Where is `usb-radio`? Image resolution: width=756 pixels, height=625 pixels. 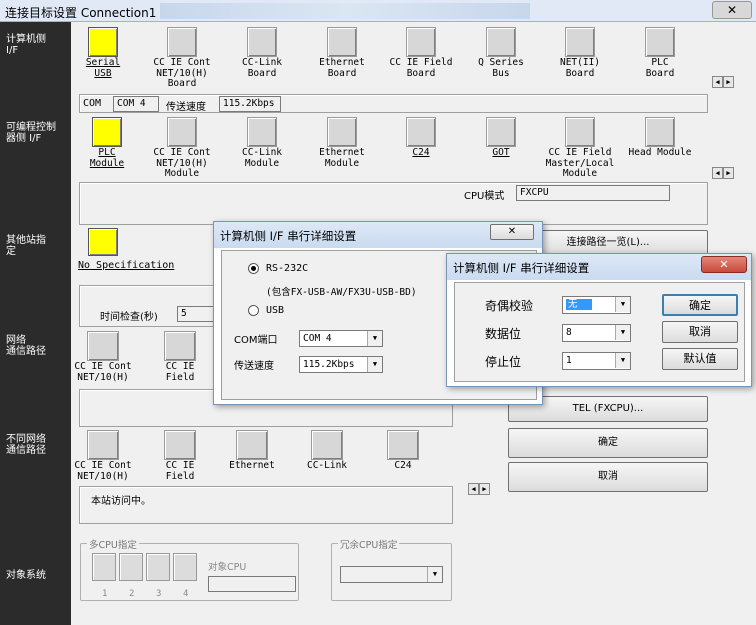 usb-radio is located at coordinates (253, 310).